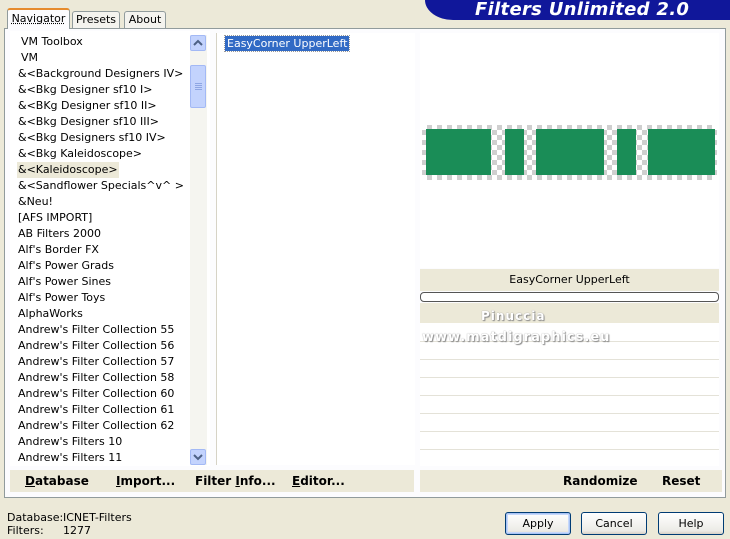 This screenshot has width=730, height=539. What do you see at coordinates (96, 410) in the screenshot?
I see `category-item: Andrew's Filter Collection 61` at bounding box center [96, 410].